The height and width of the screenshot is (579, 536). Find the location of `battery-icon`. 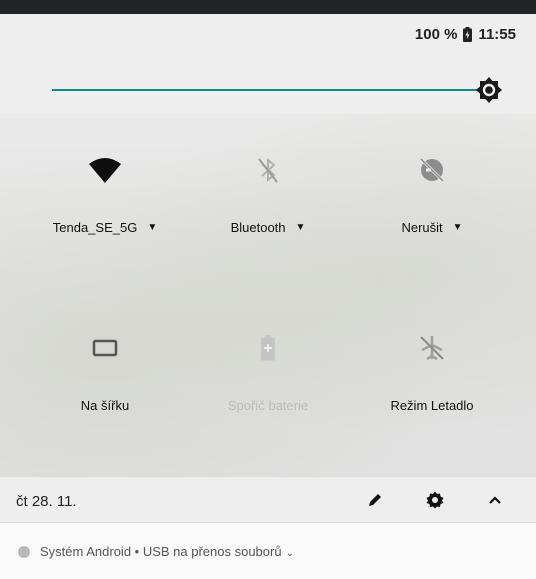

battery-icon is located at coordinates (468, 34).